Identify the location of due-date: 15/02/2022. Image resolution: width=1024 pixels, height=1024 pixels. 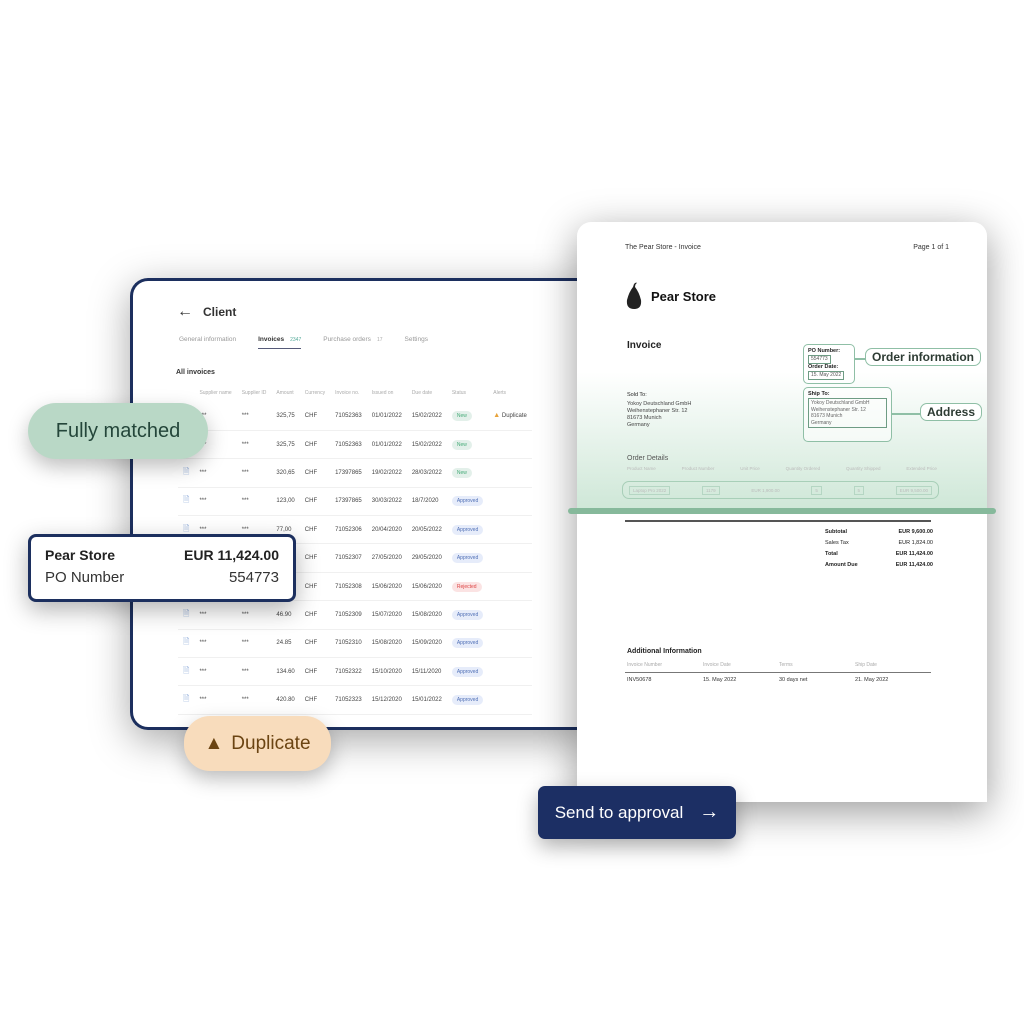
(426, 445).